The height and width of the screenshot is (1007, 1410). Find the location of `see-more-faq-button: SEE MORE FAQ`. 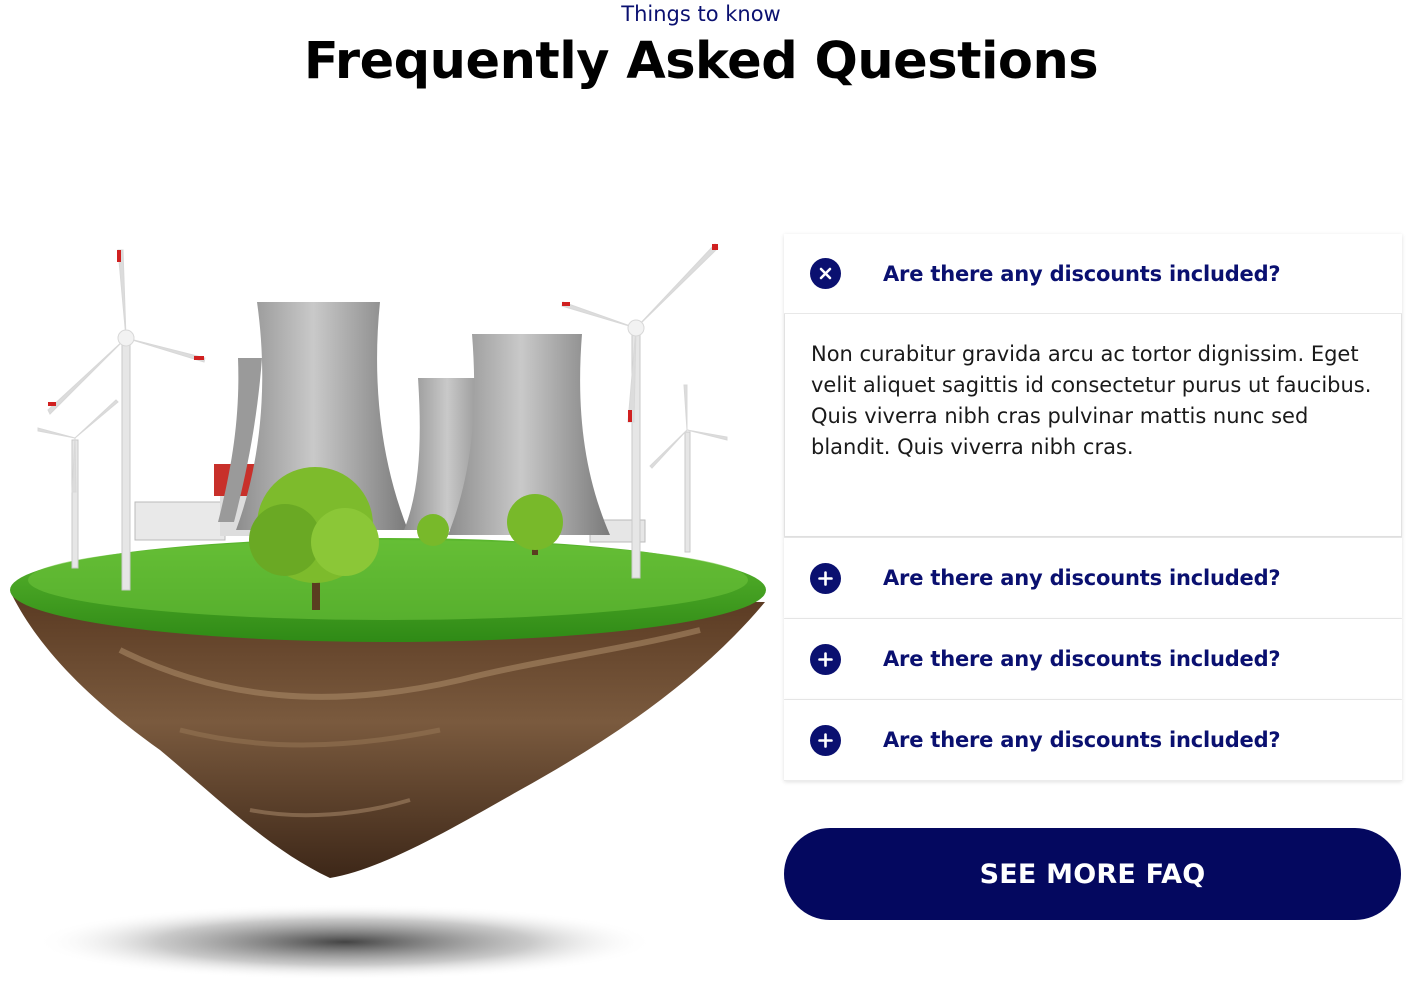

see-more-faq-button: SEE MORE FAQ is located at coordinates (1092, 874).